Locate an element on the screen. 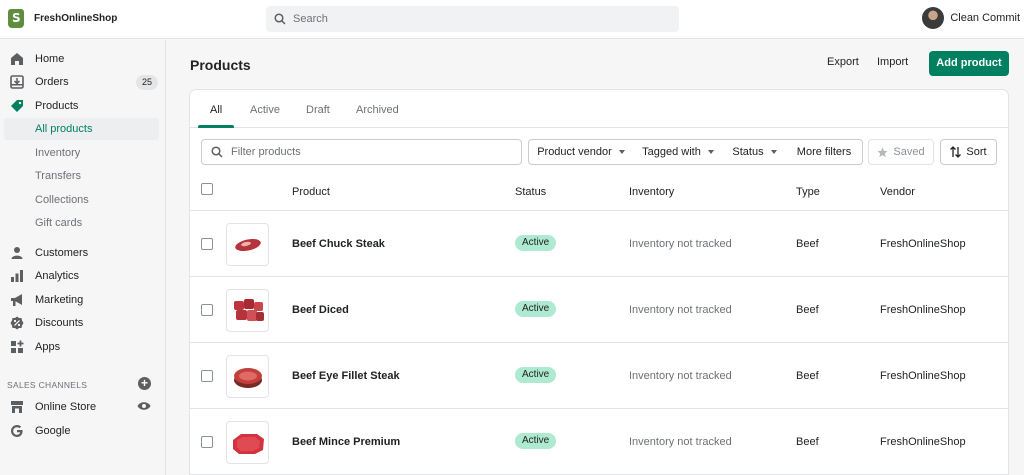  product-vendor-label: Product vendor is located at coordinates (574, 152).